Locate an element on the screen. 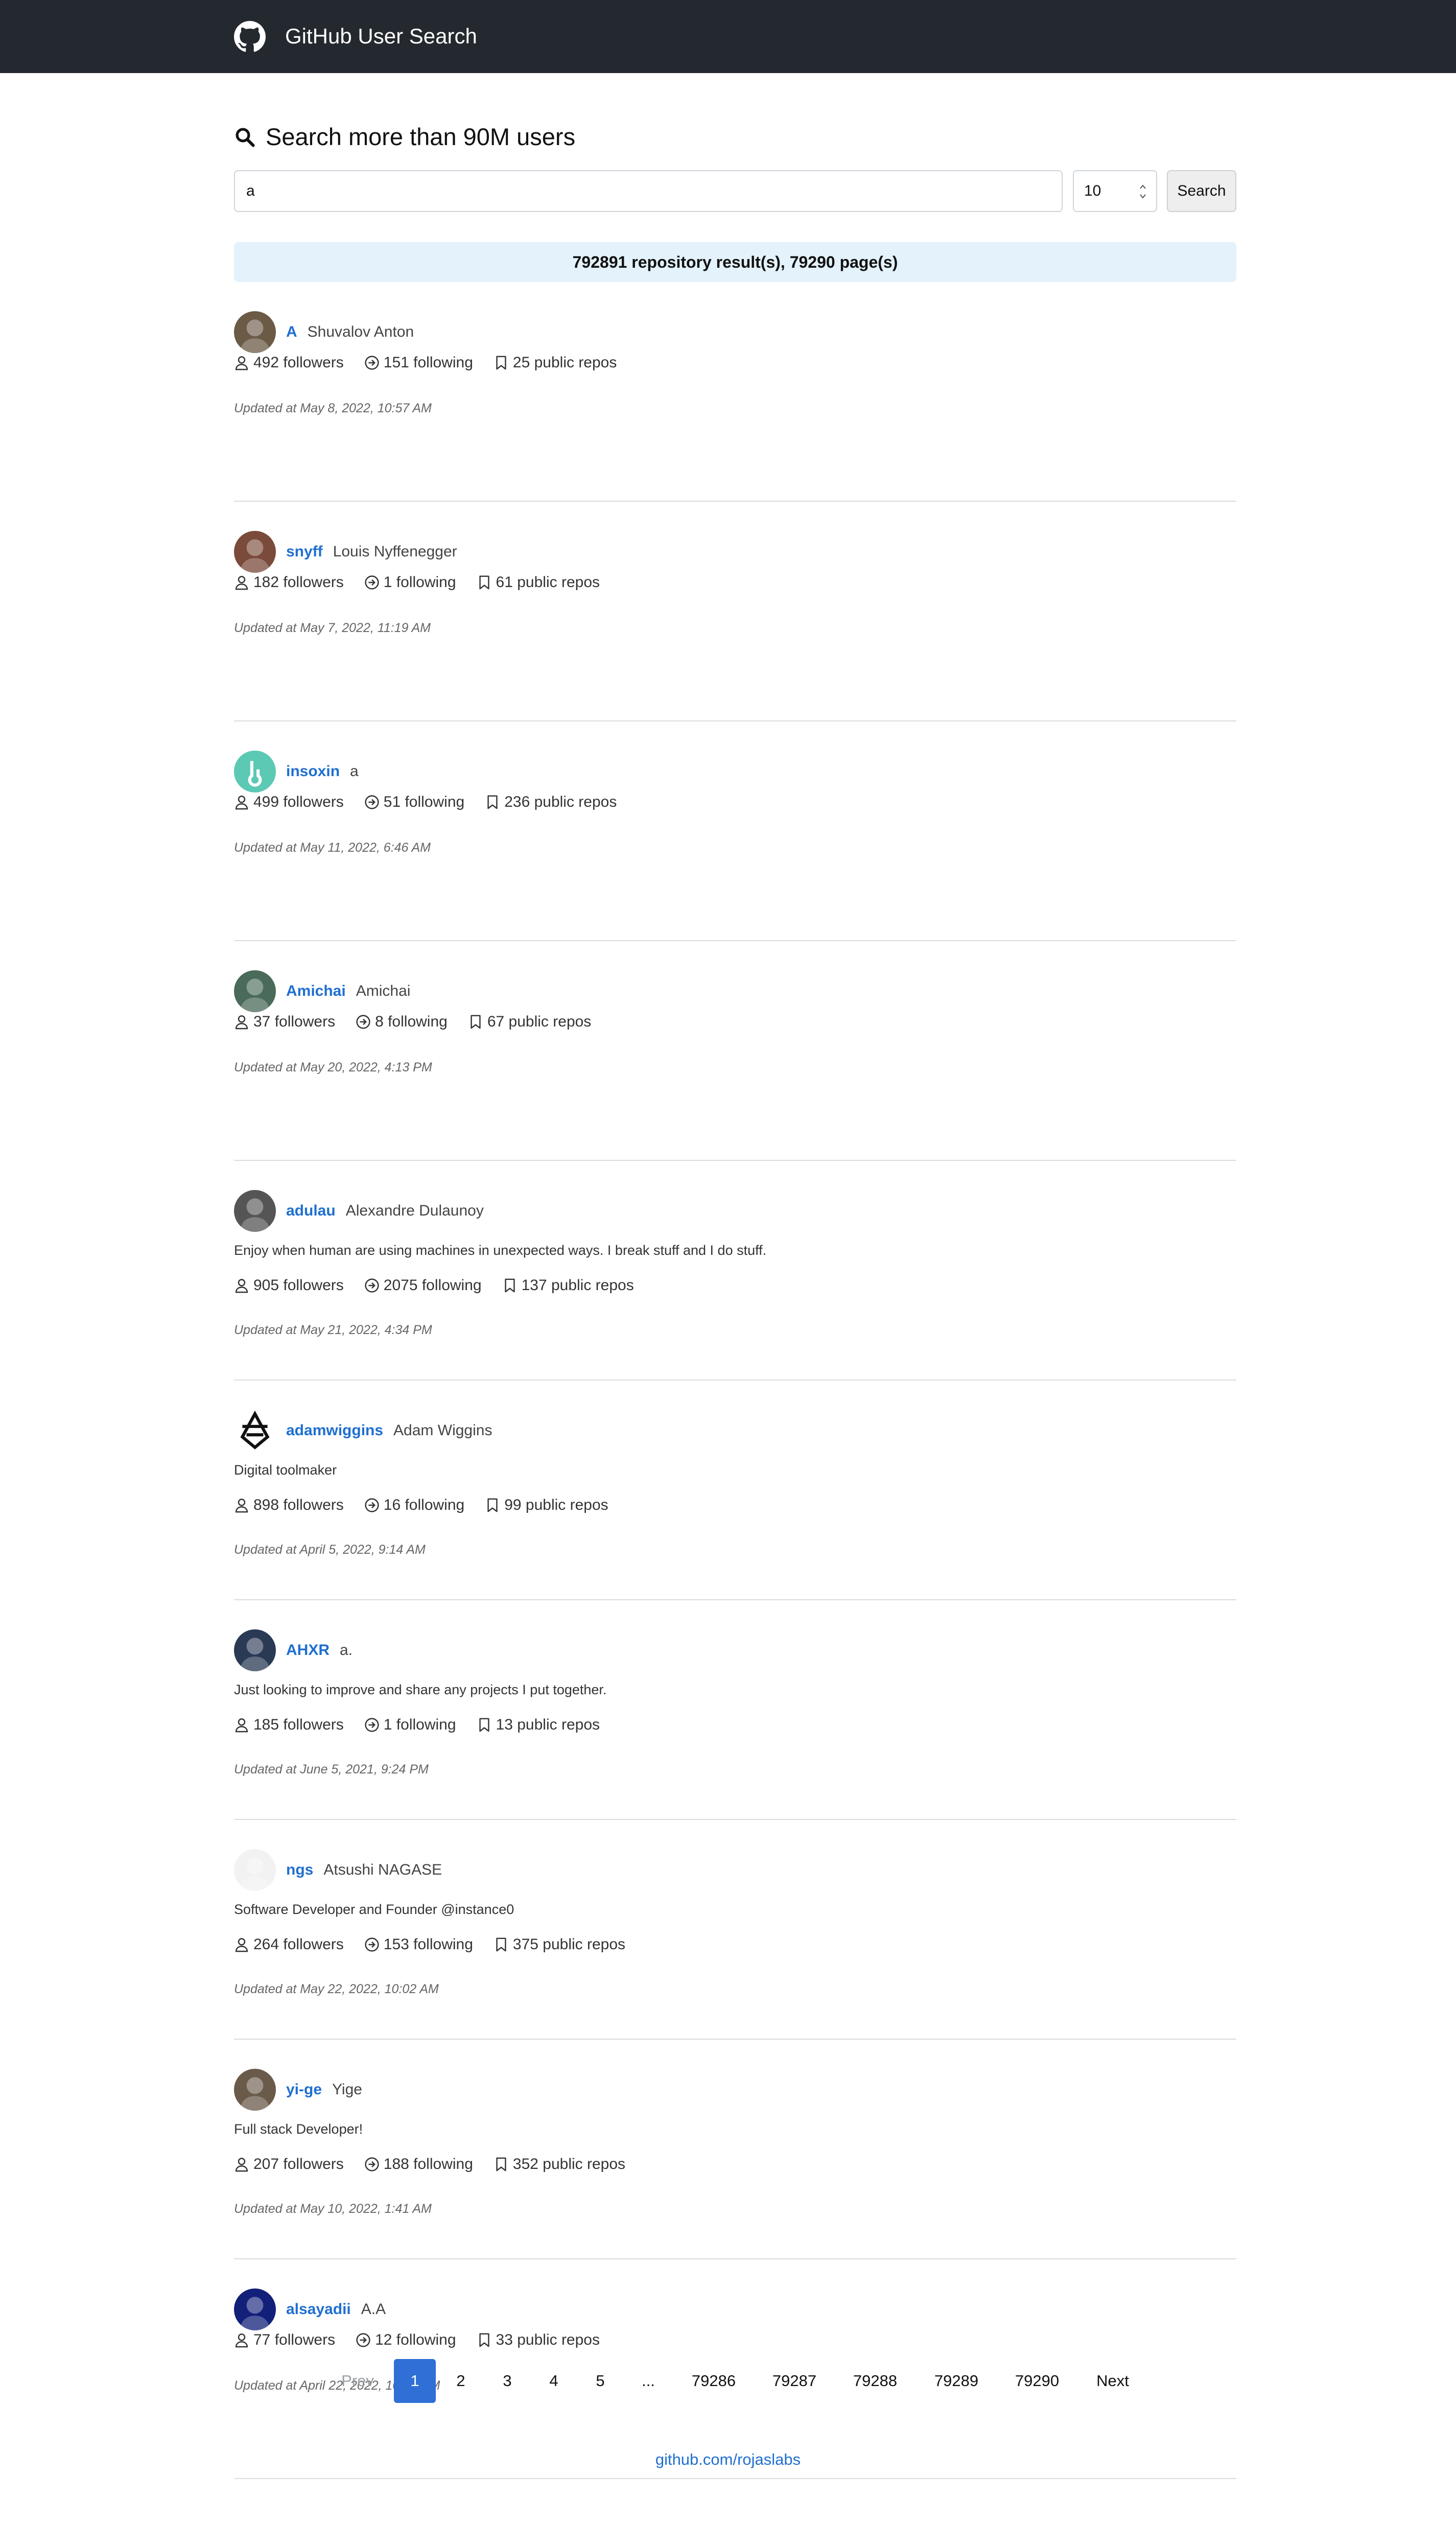 This screenshot has width=1456, height=2523. following-stat: 12 following is located at coordinates (406, 2340).